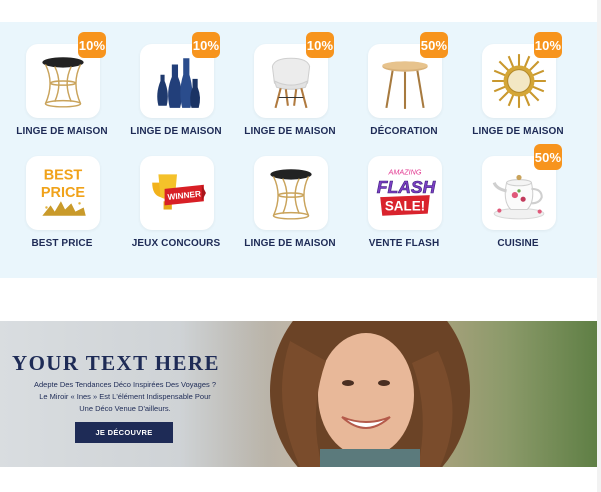  I want to click on category-tile, so click(291, 193).